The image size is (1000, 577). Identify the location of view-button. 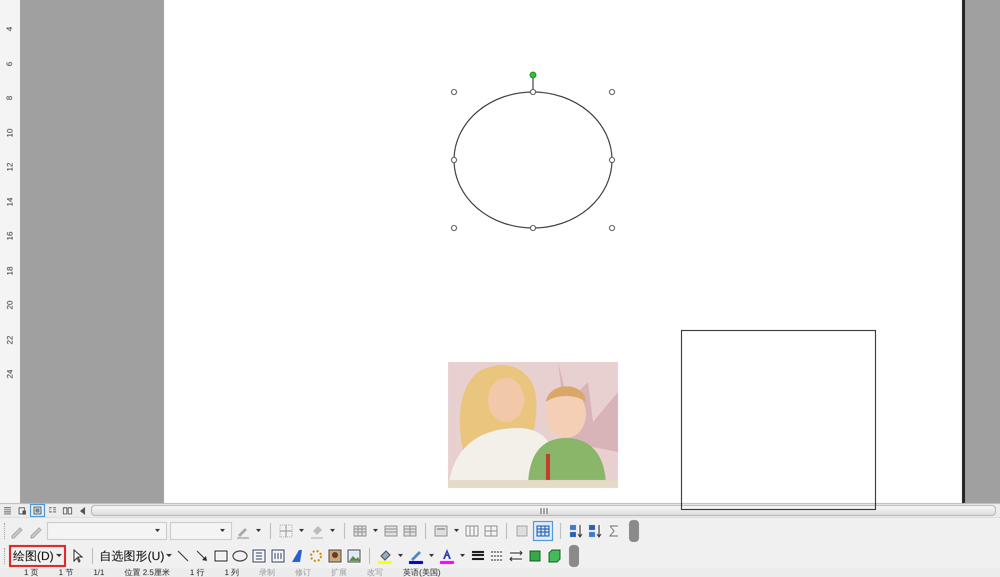
(37, 510).